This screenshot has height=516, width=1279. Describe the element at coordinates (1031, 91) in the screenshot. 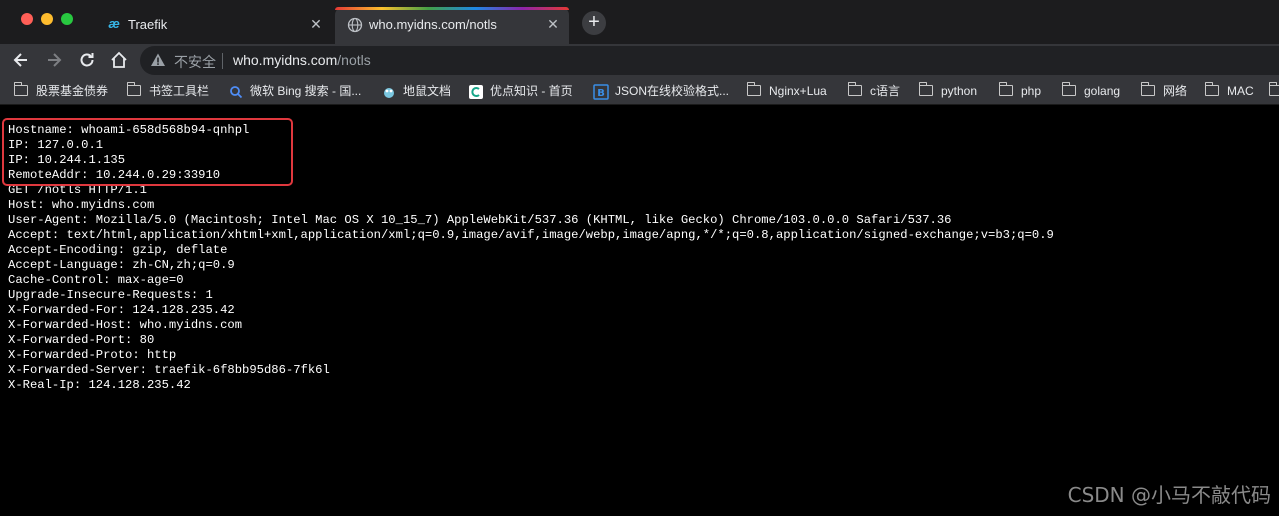

I see `bookmark-label: php` at that location.